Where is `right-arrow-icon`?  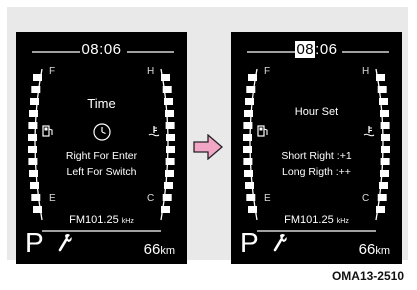
right-arrow-icon is located at coordinates (208, 147).